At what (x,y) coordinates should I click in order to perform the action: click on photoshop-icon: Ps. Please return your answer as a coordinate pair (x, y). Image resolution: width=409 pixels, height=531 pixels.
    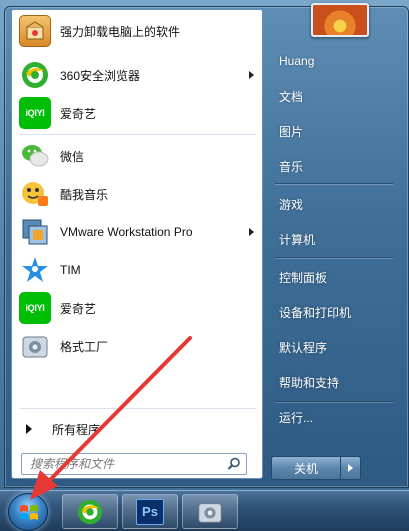
    Looking at the image, I should click on (150, 511).